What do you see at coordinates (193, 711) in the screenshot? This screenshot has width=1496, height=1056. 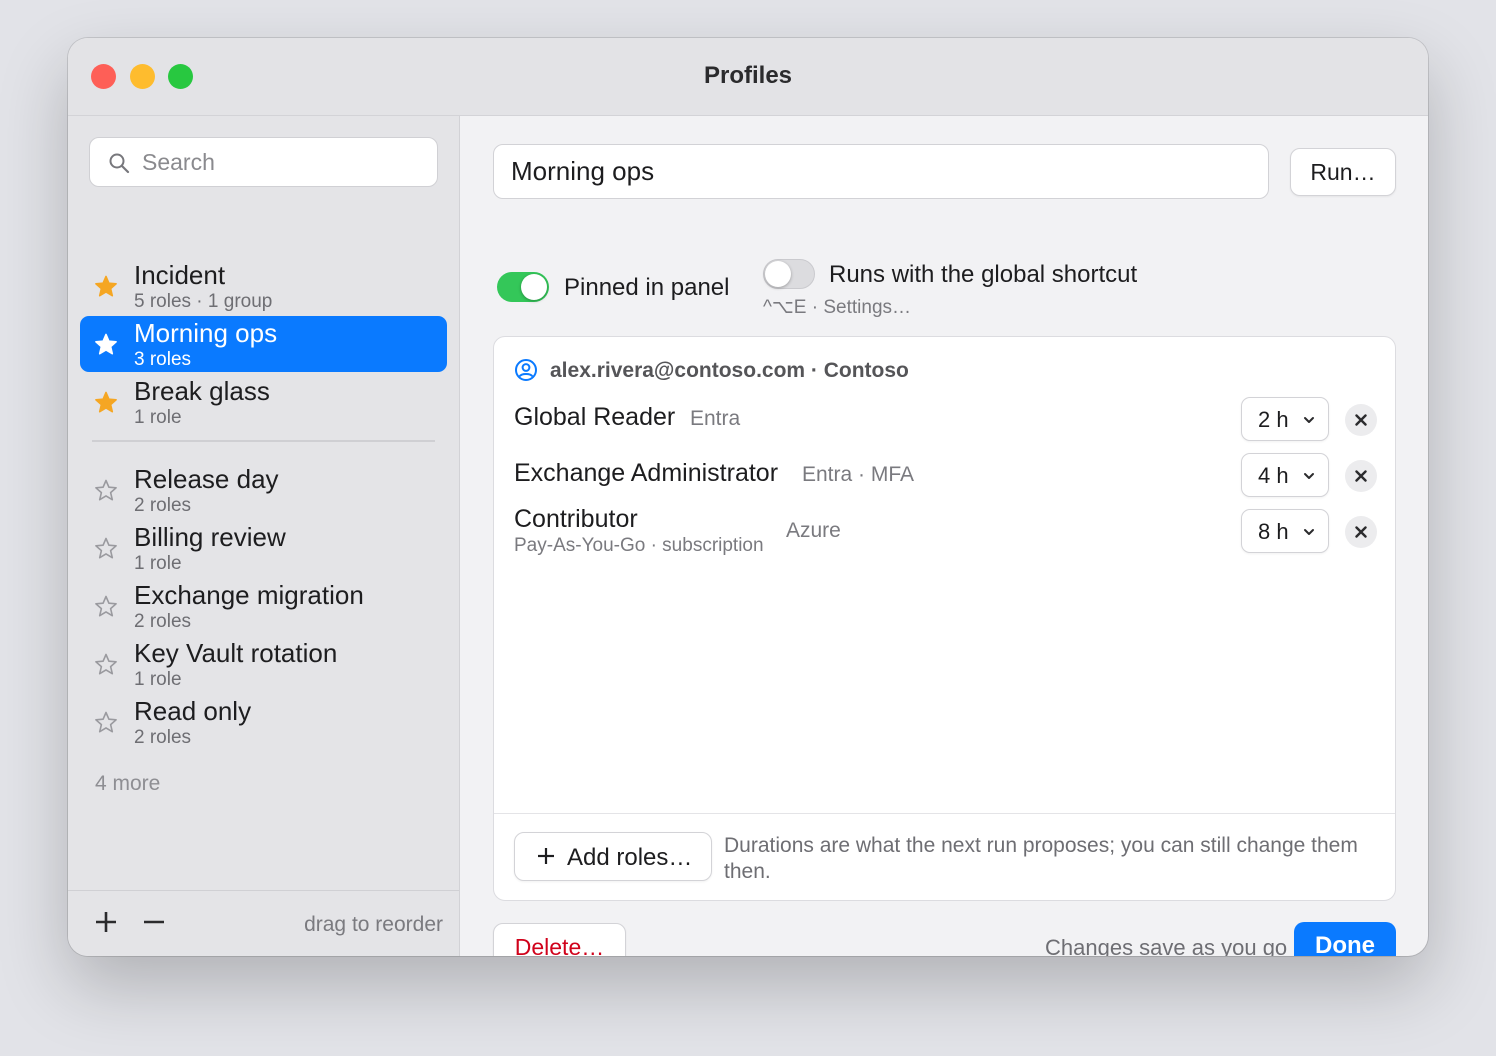 I see `profile-name: Read only` at bounding box center [193, 711].